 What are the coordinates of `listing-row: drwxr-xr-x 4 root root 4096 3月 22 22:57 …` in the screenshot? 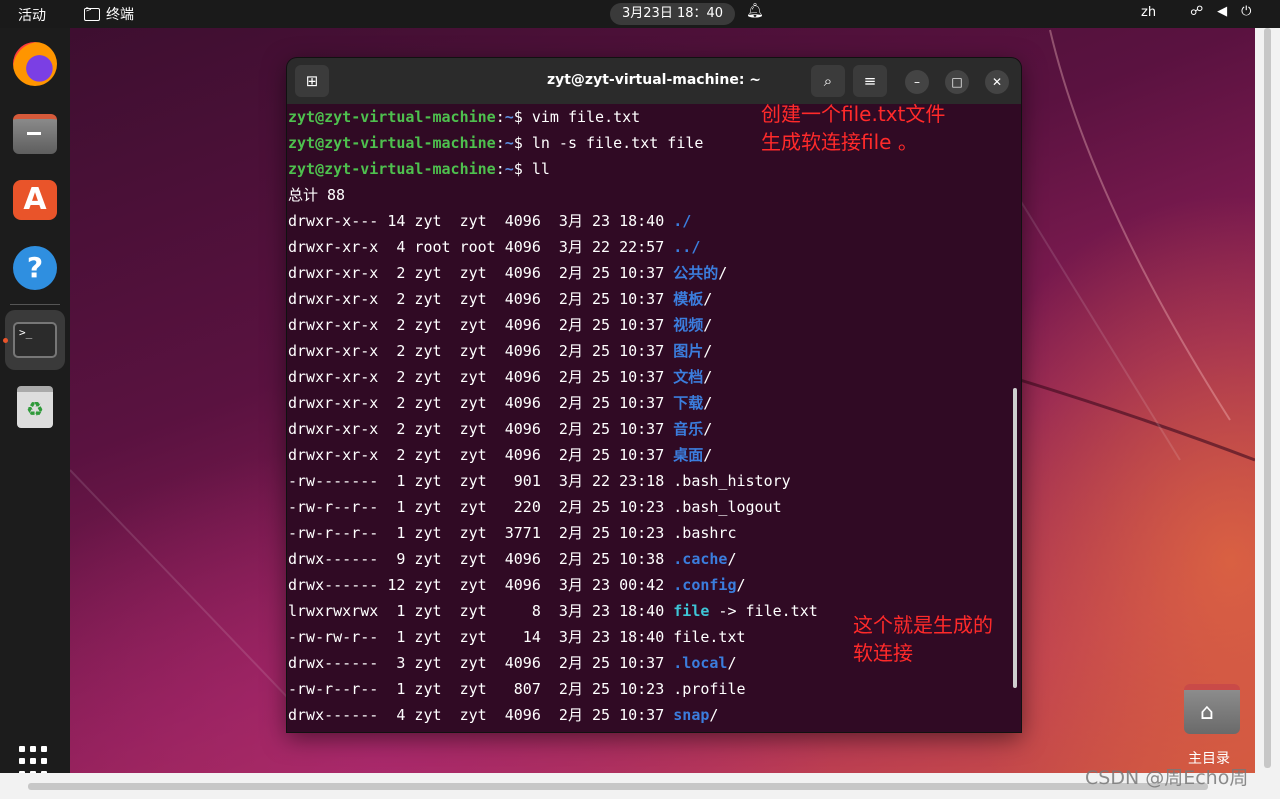 It's located at (654, 247).